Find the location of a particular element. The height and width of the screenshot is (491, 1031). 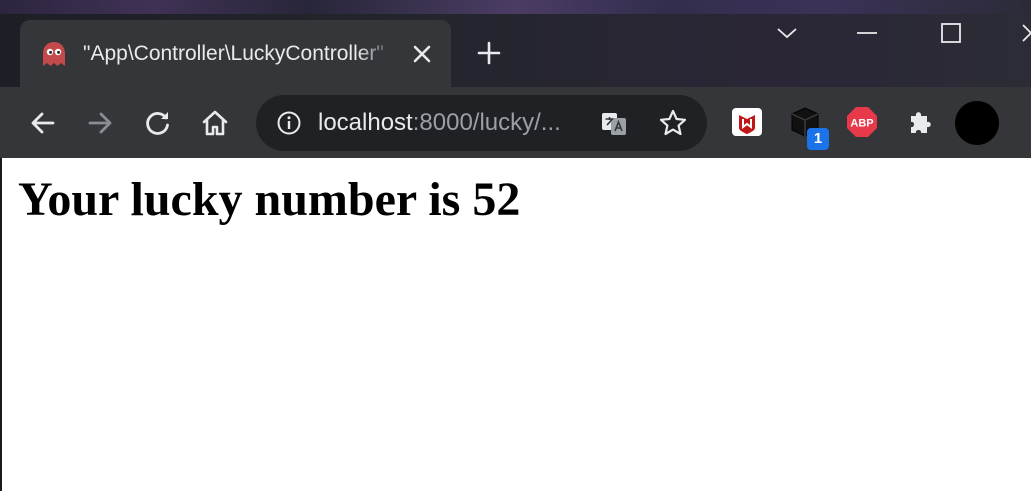

adblock-plus-icon: ABP is located at coordinates (862, 122).